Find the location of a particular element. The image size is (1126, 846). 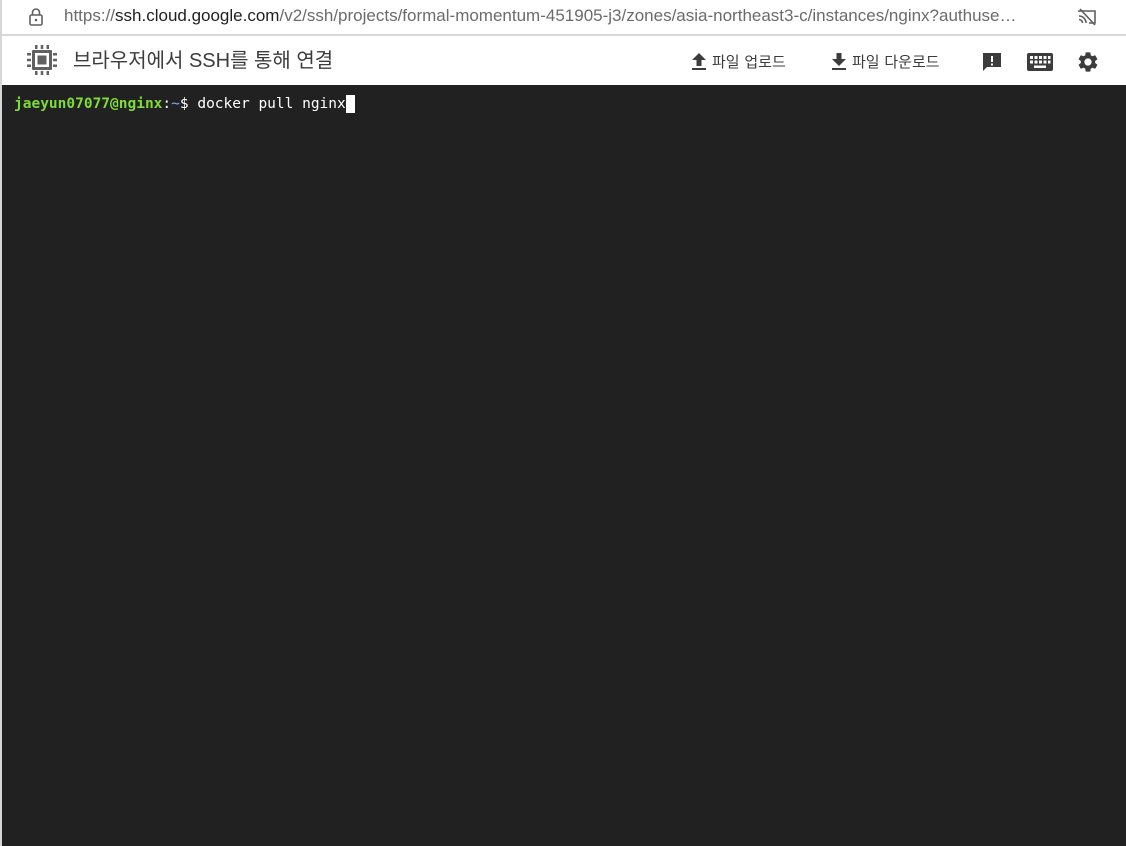

url-prefix: https:// is located at coordinates (90, 15).